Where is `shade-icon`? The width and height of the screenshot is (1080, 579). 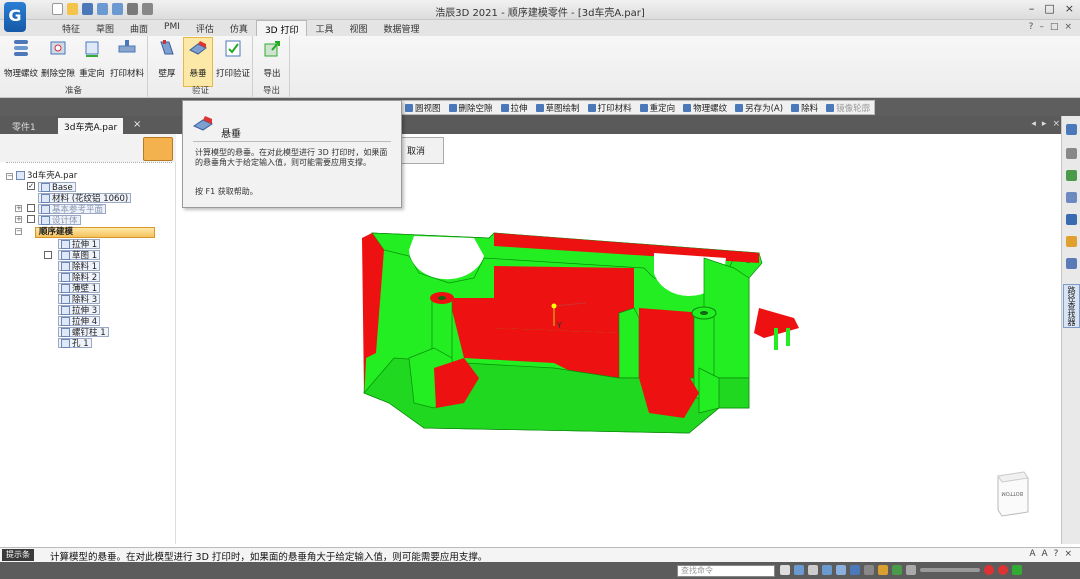 shade-icon is located at coordinates (855, 570).